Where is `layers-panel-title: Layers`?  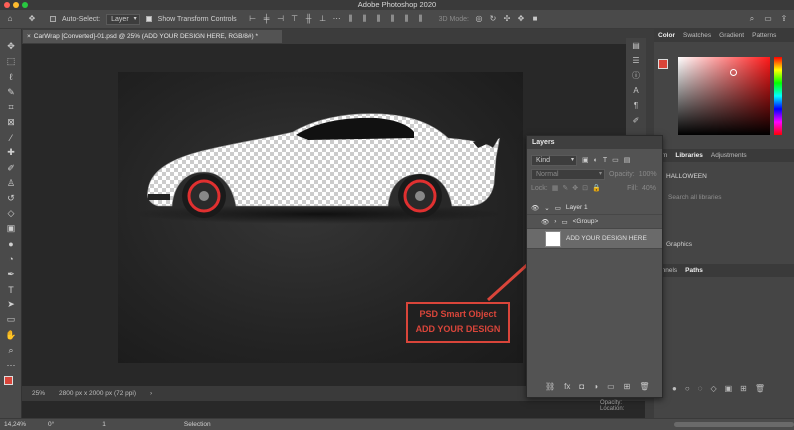
layers-panel-title: Layers is located at coordinates (594, 142).